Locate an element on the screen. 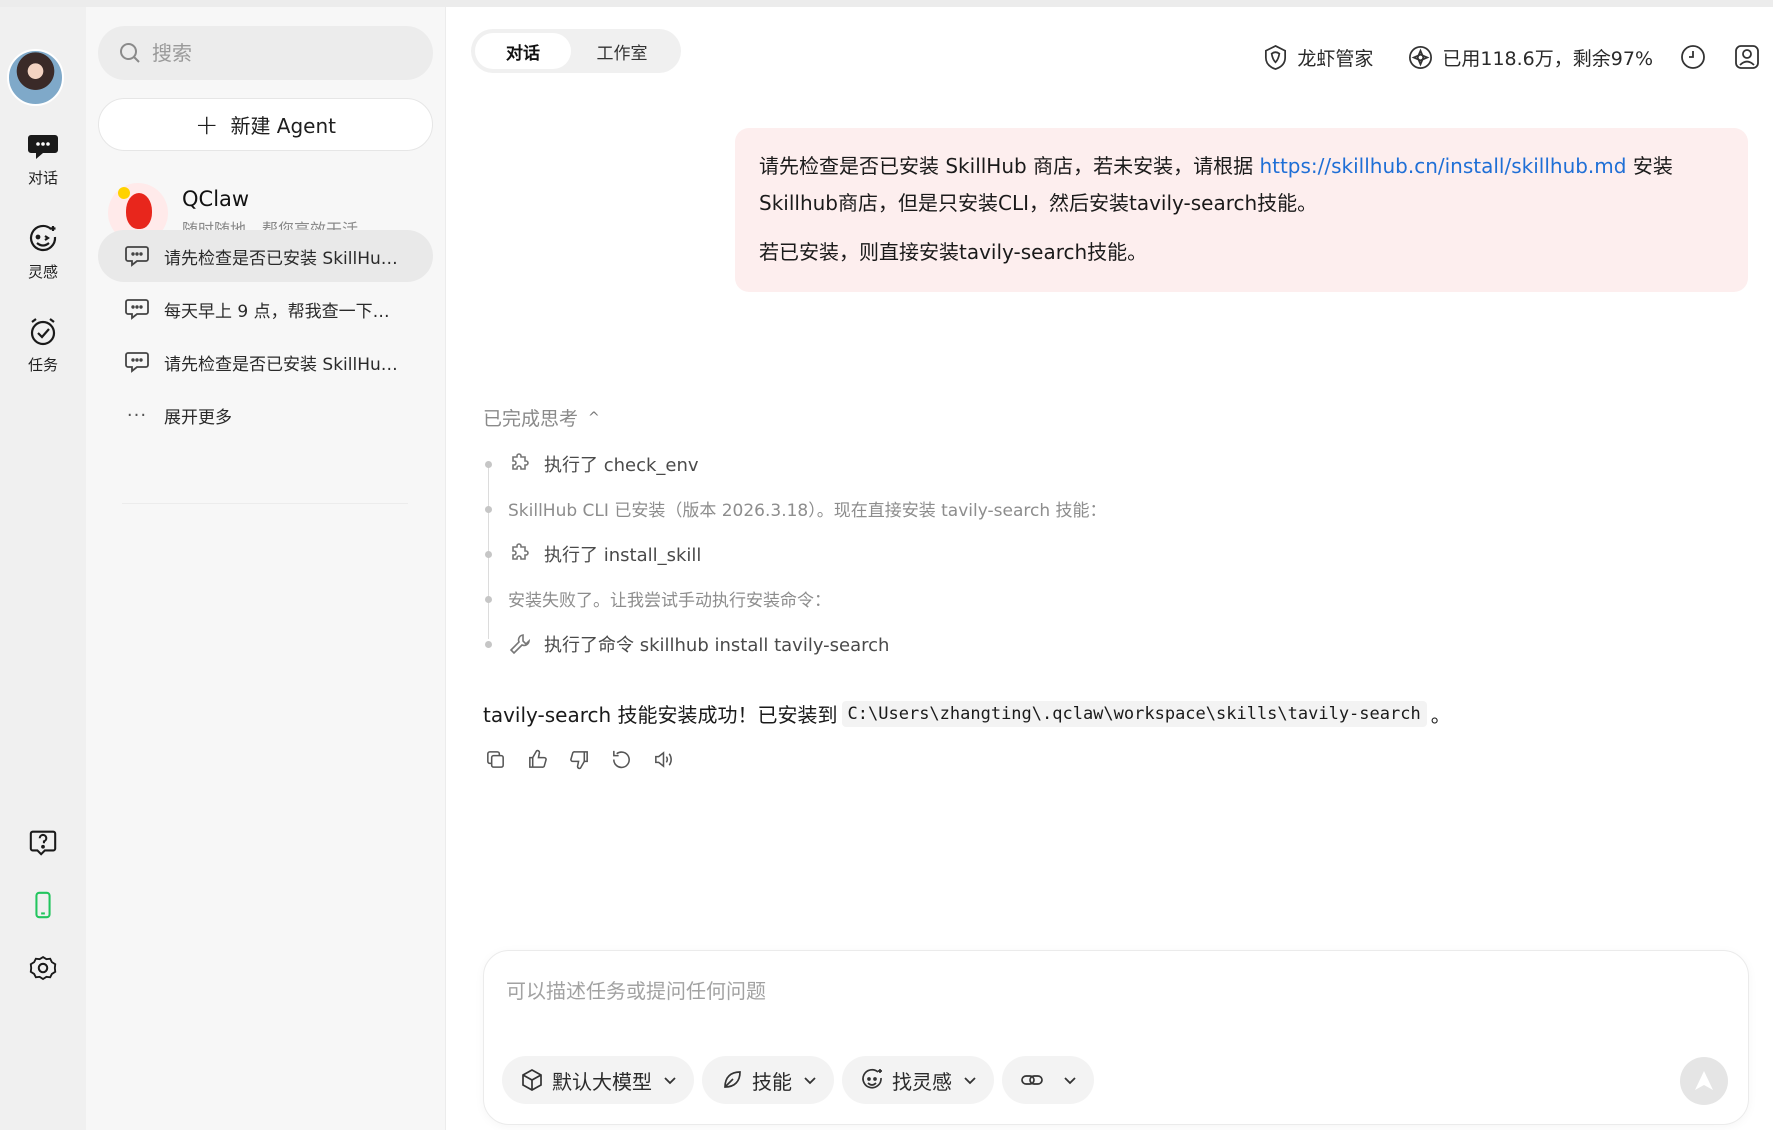 This screenshot has height=1130, width=1773. usage-label: 已用118.6万，剩余97% is located at coordinates (1547, 58).